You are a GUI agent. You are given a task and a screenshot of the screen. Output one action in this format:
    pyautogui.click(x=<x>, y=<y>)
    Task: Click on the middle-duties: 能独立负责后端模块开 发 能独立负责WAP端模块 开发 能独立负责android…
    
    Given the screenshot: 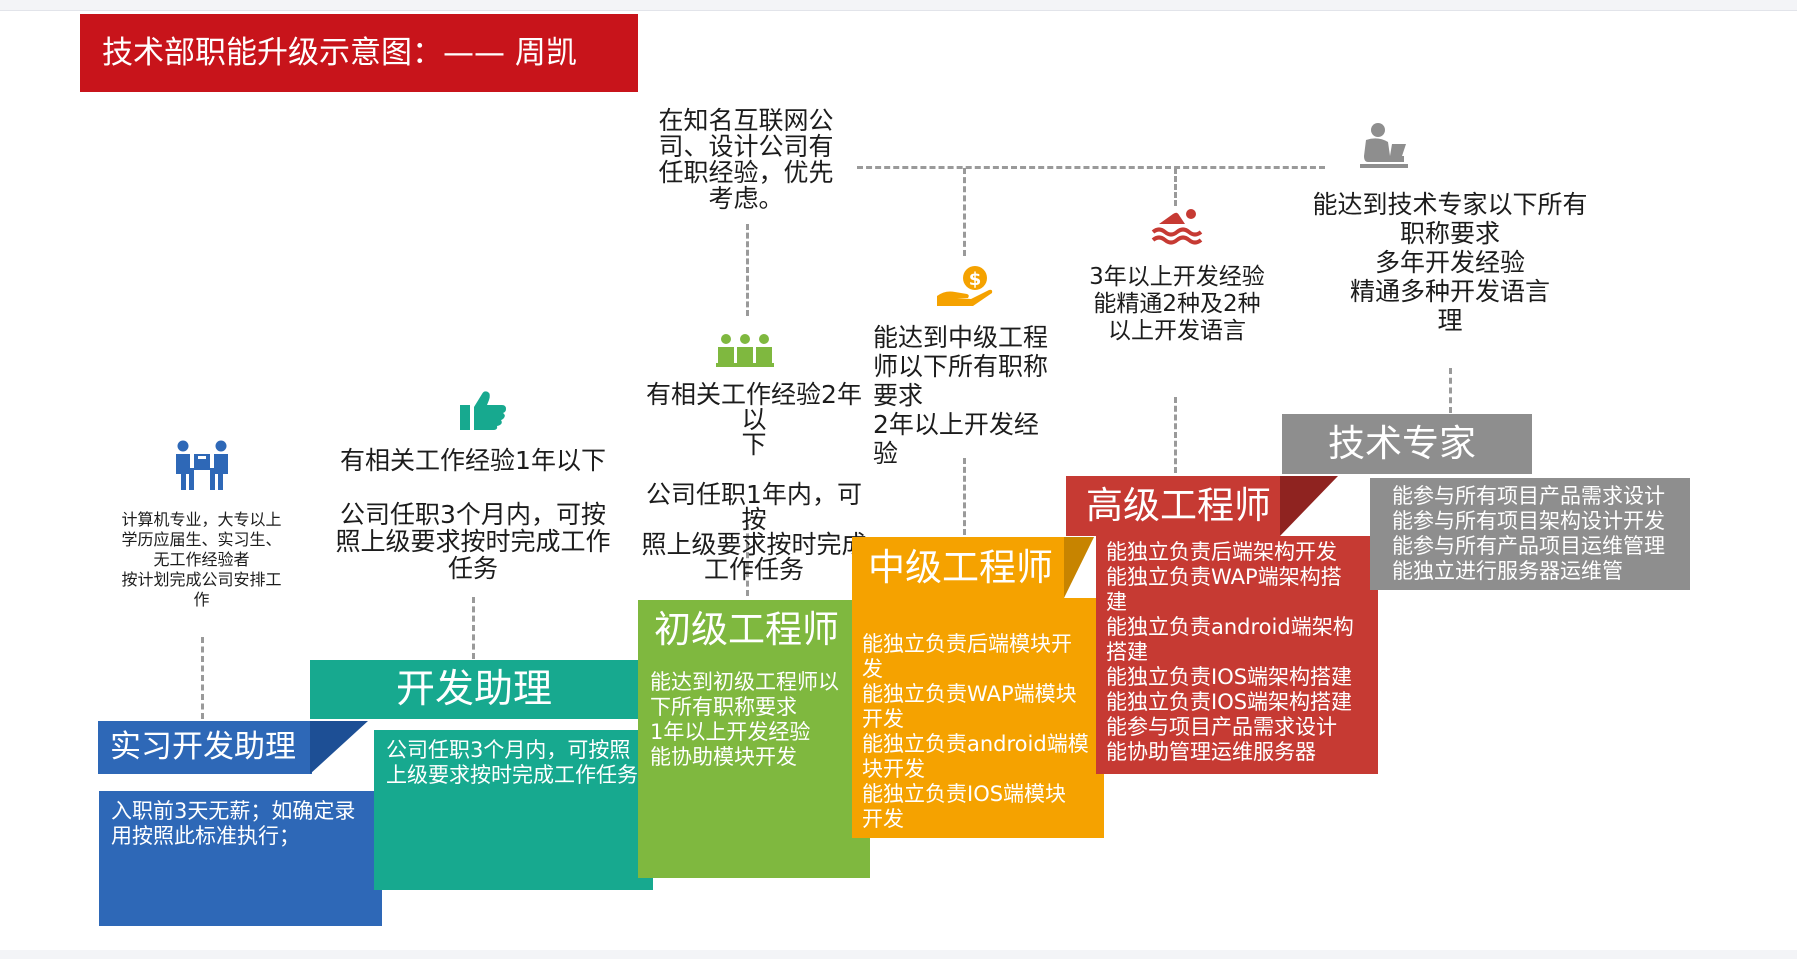 What is the action you would take?
    pyautogui.click(x=978, y=718)
    